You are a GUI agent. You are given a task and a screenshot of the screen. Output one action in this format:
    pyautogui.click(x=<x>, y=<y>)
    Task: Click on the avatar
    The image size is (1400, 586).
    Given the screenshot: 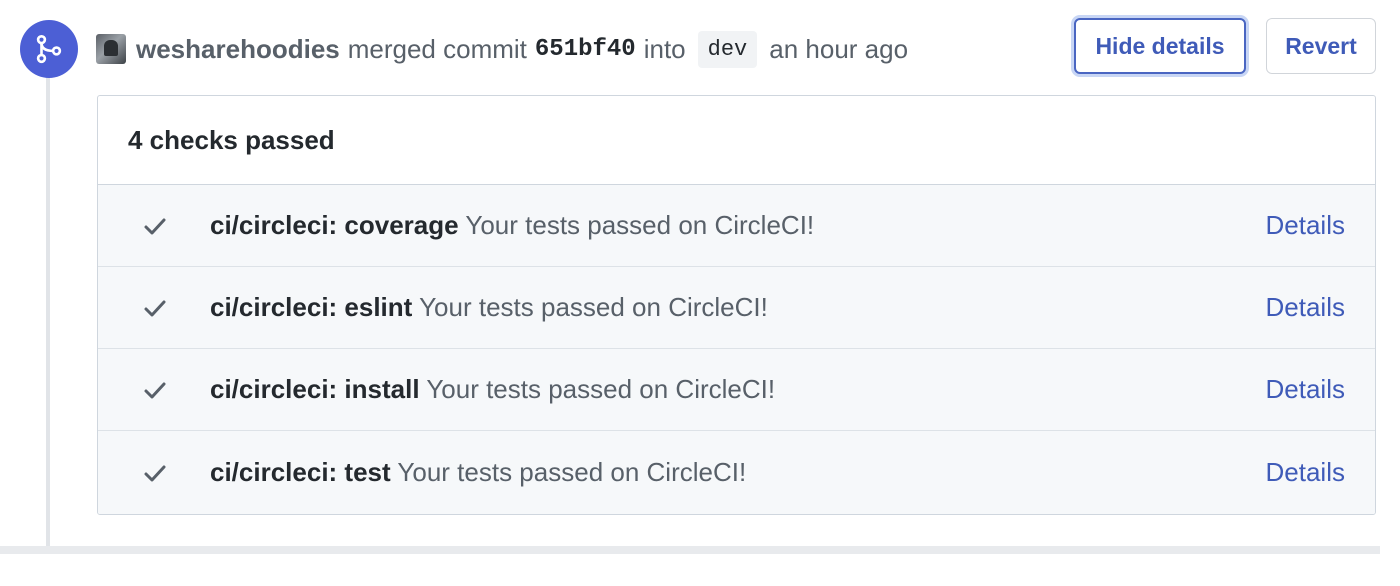 What is the action you would take?
    pyautogui.click(x=111, y=49)
    